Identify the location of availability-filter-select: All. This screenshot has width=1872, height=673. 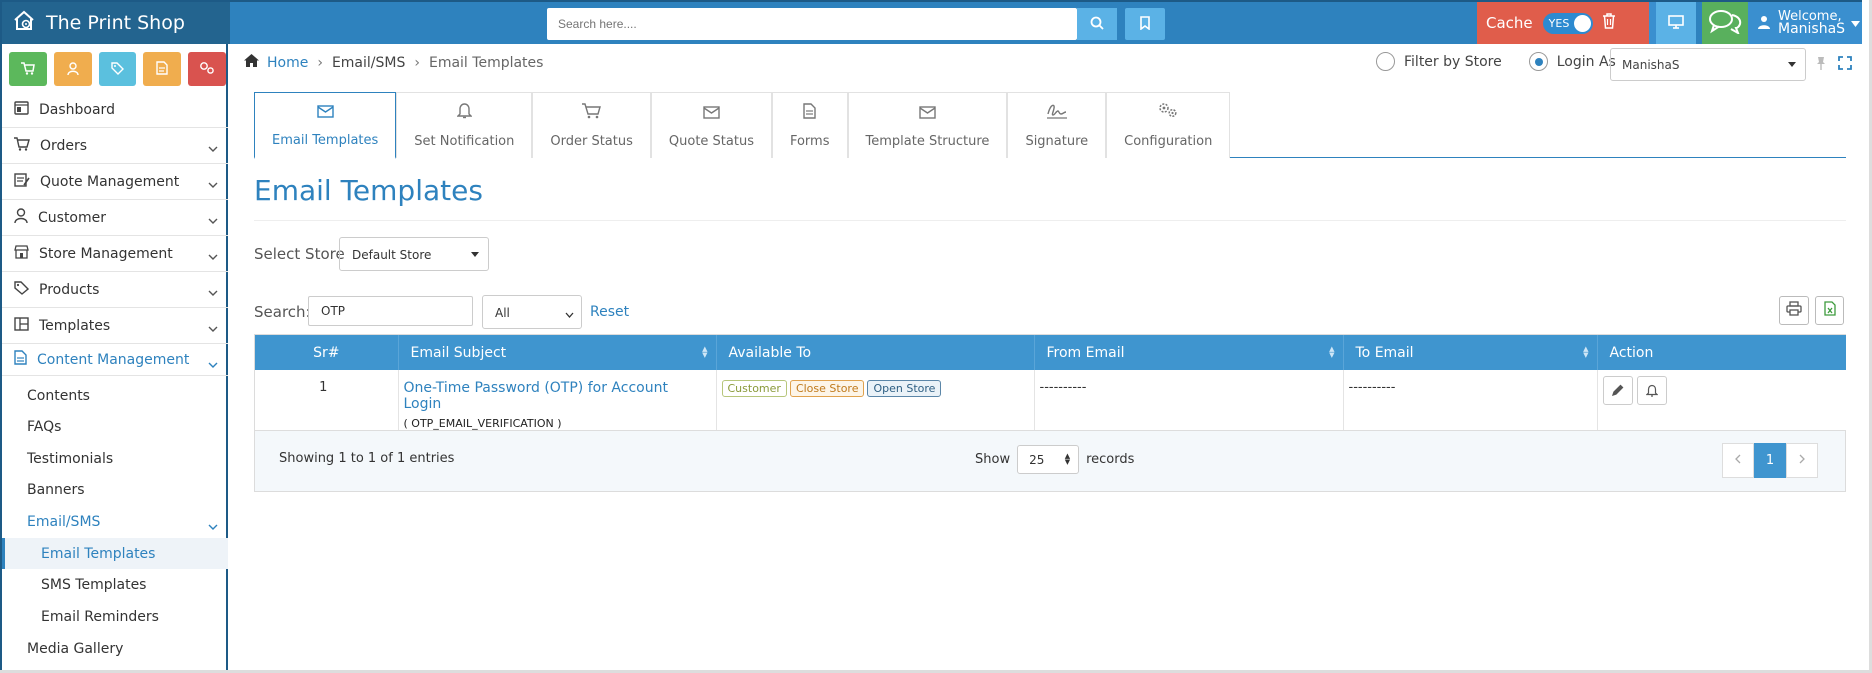
(532, 312).